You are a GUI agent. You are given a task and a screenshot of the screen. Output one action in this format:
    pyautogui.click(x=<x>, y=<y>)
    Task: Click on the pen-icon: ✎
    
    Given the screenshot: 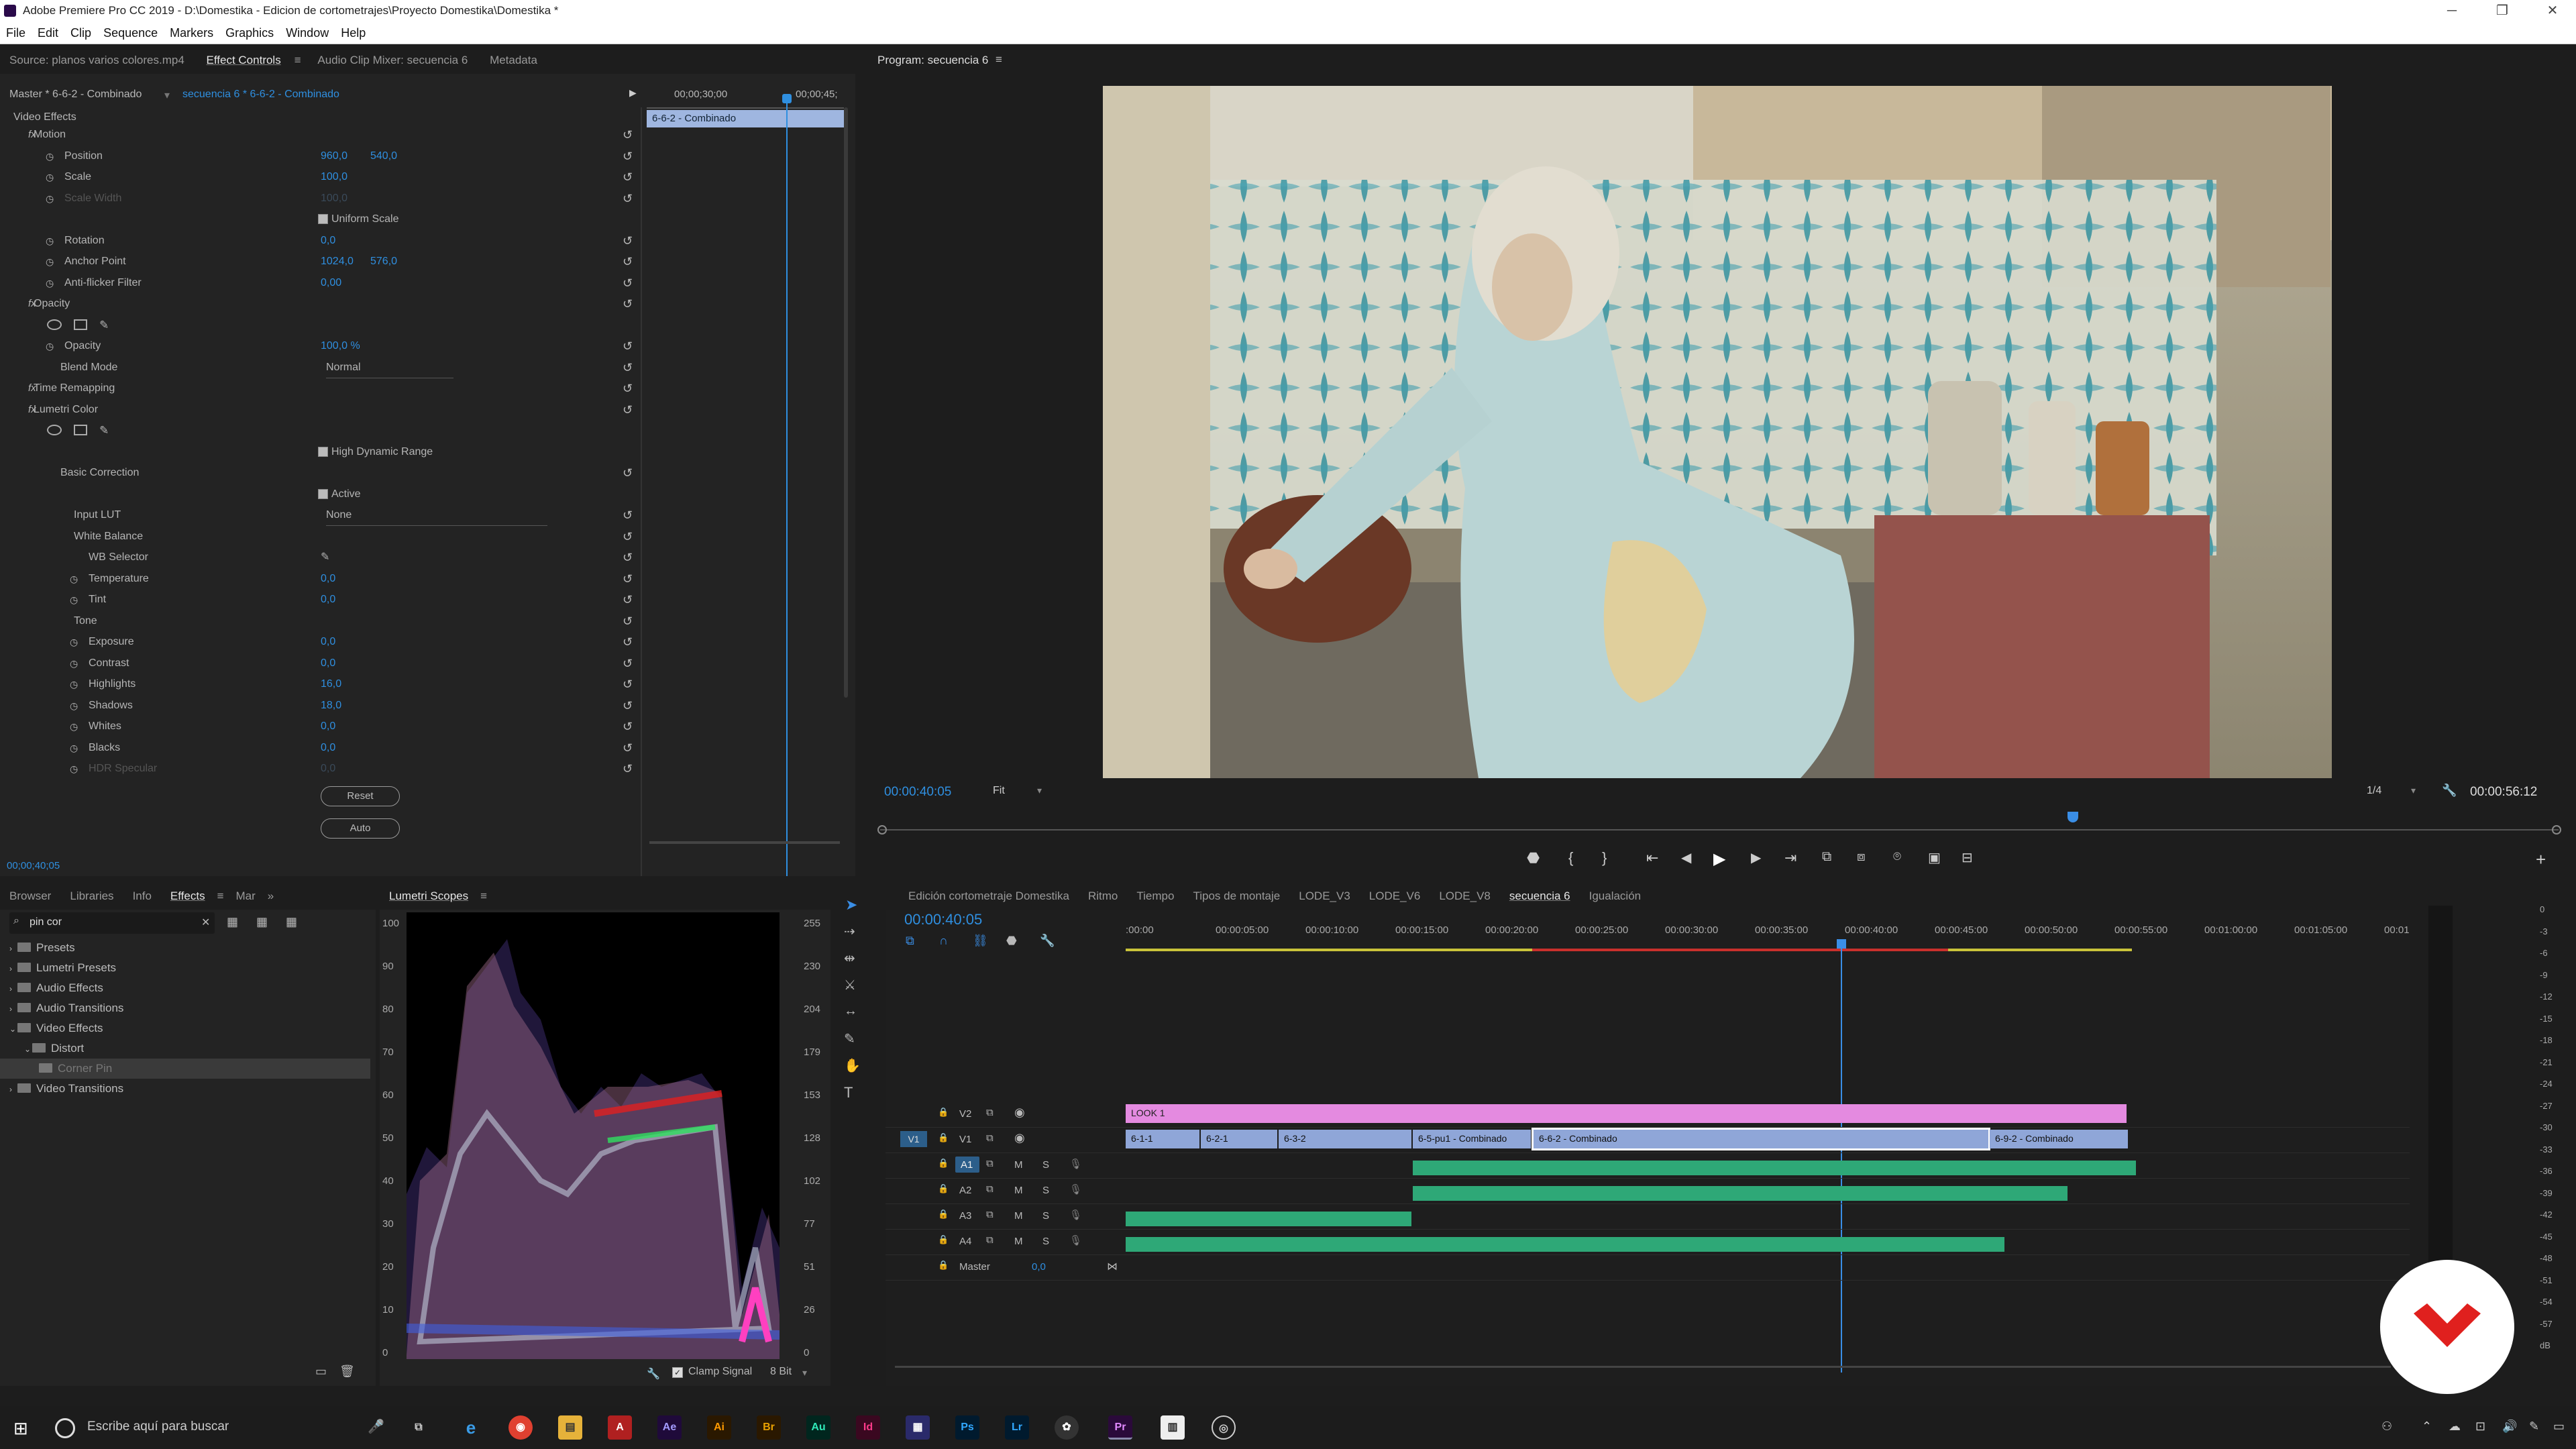 What is the action you would take?
    pyautogui.click(x=2534, y=1426)
    